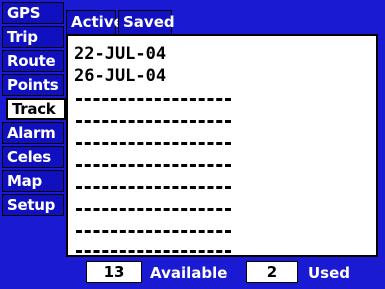  Describe the element at coordinates (33, 37) in the screenshot. I see `menu-item-trip: Trip` at that location.